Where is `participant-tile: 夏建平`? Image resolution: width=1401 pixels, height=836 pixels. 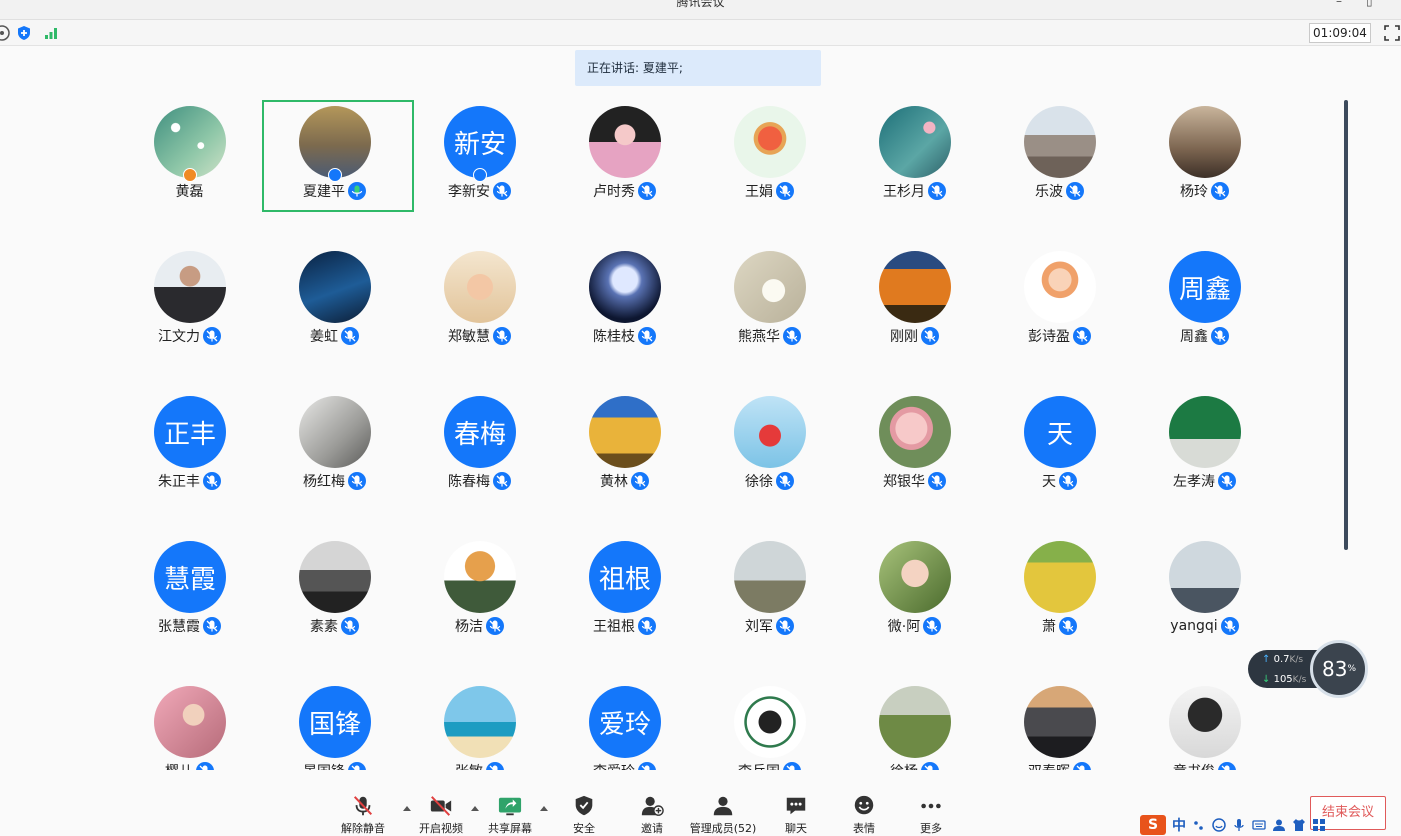 participant-tile: 夏建平 is located at coordinates (338, 172).